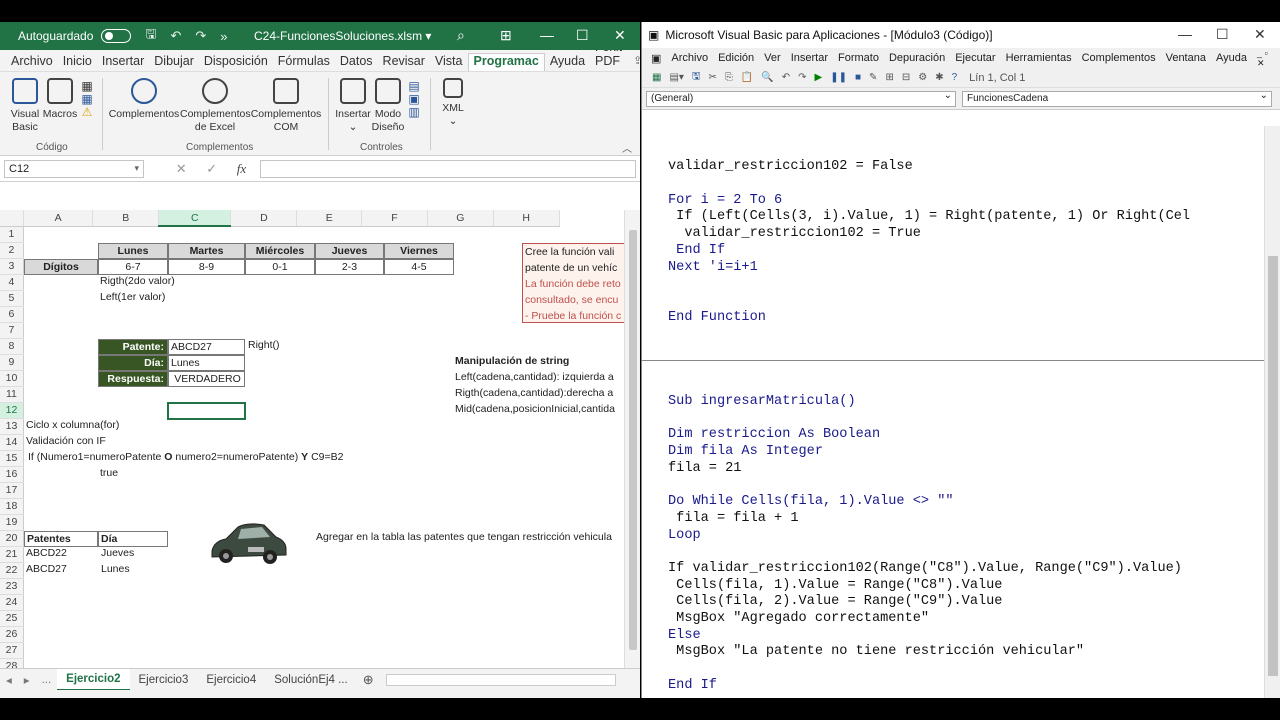 This screenshot has width=1280, height=720. Describe the element at coordinates (395, 554) in the screenshot. I see `cell-f21` at that location.